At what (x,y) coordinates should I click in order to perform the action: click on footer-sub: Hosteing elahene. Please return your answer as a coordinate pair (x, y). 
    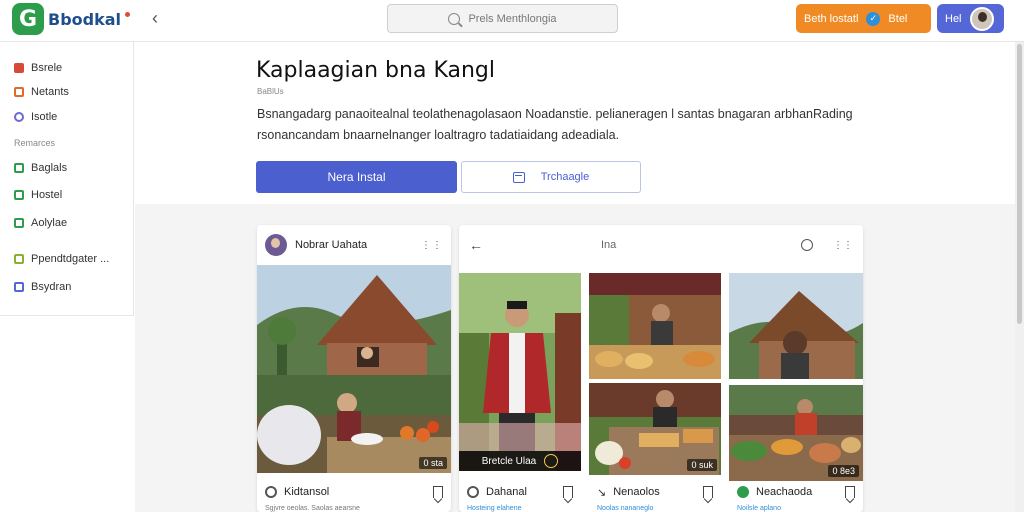
    Looking at the image, I should click on (494, 508).